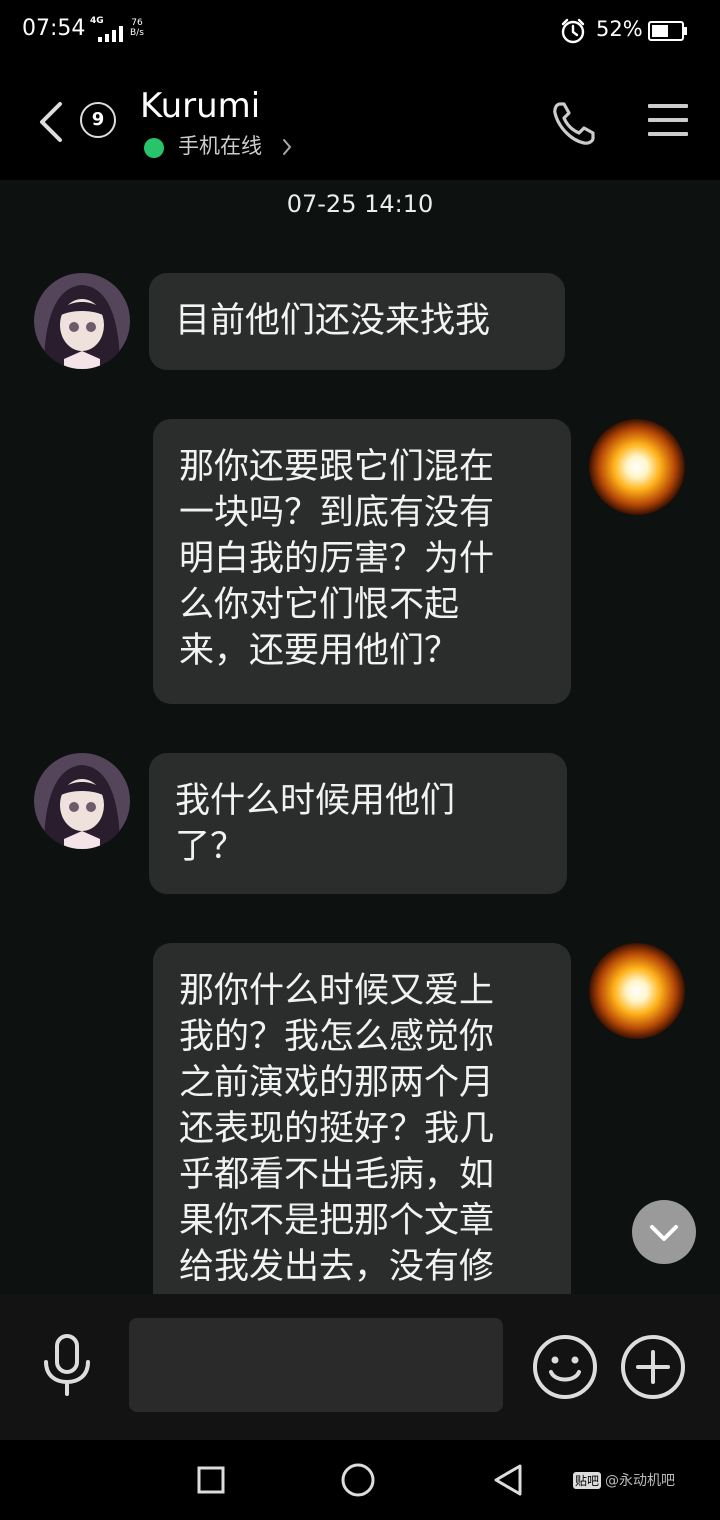  Describe the element at coordinates (357, 321) in the screenshot. I see `incoming-message-bubble: 目前他们还没来找我` at that location.